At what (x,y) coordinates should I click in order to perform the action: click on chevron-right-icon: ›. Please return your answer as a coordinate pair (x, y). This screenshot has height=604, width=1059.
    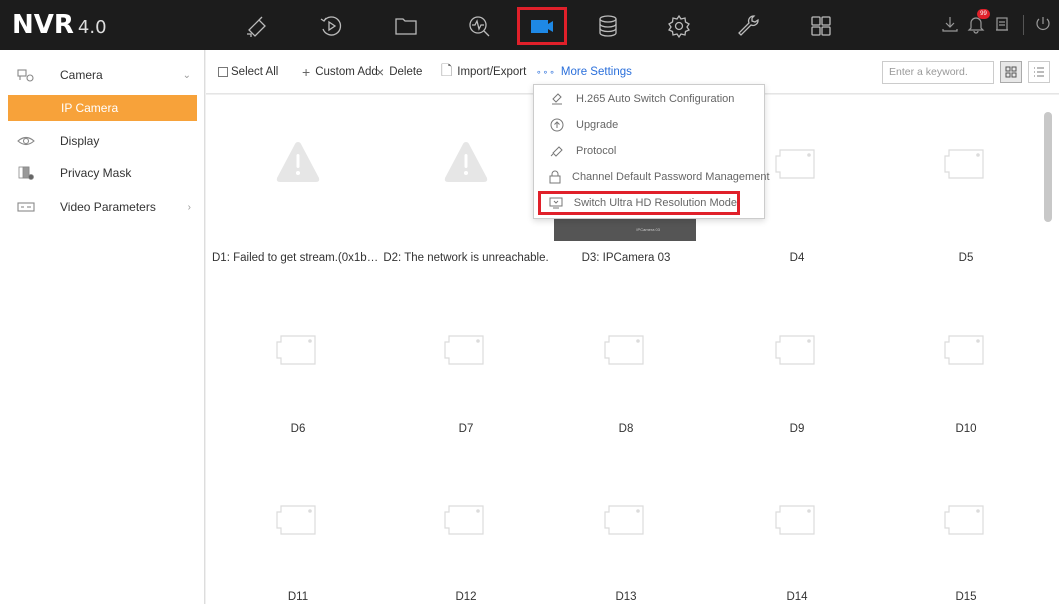
    Looking at the image, I should click on (189, 207).